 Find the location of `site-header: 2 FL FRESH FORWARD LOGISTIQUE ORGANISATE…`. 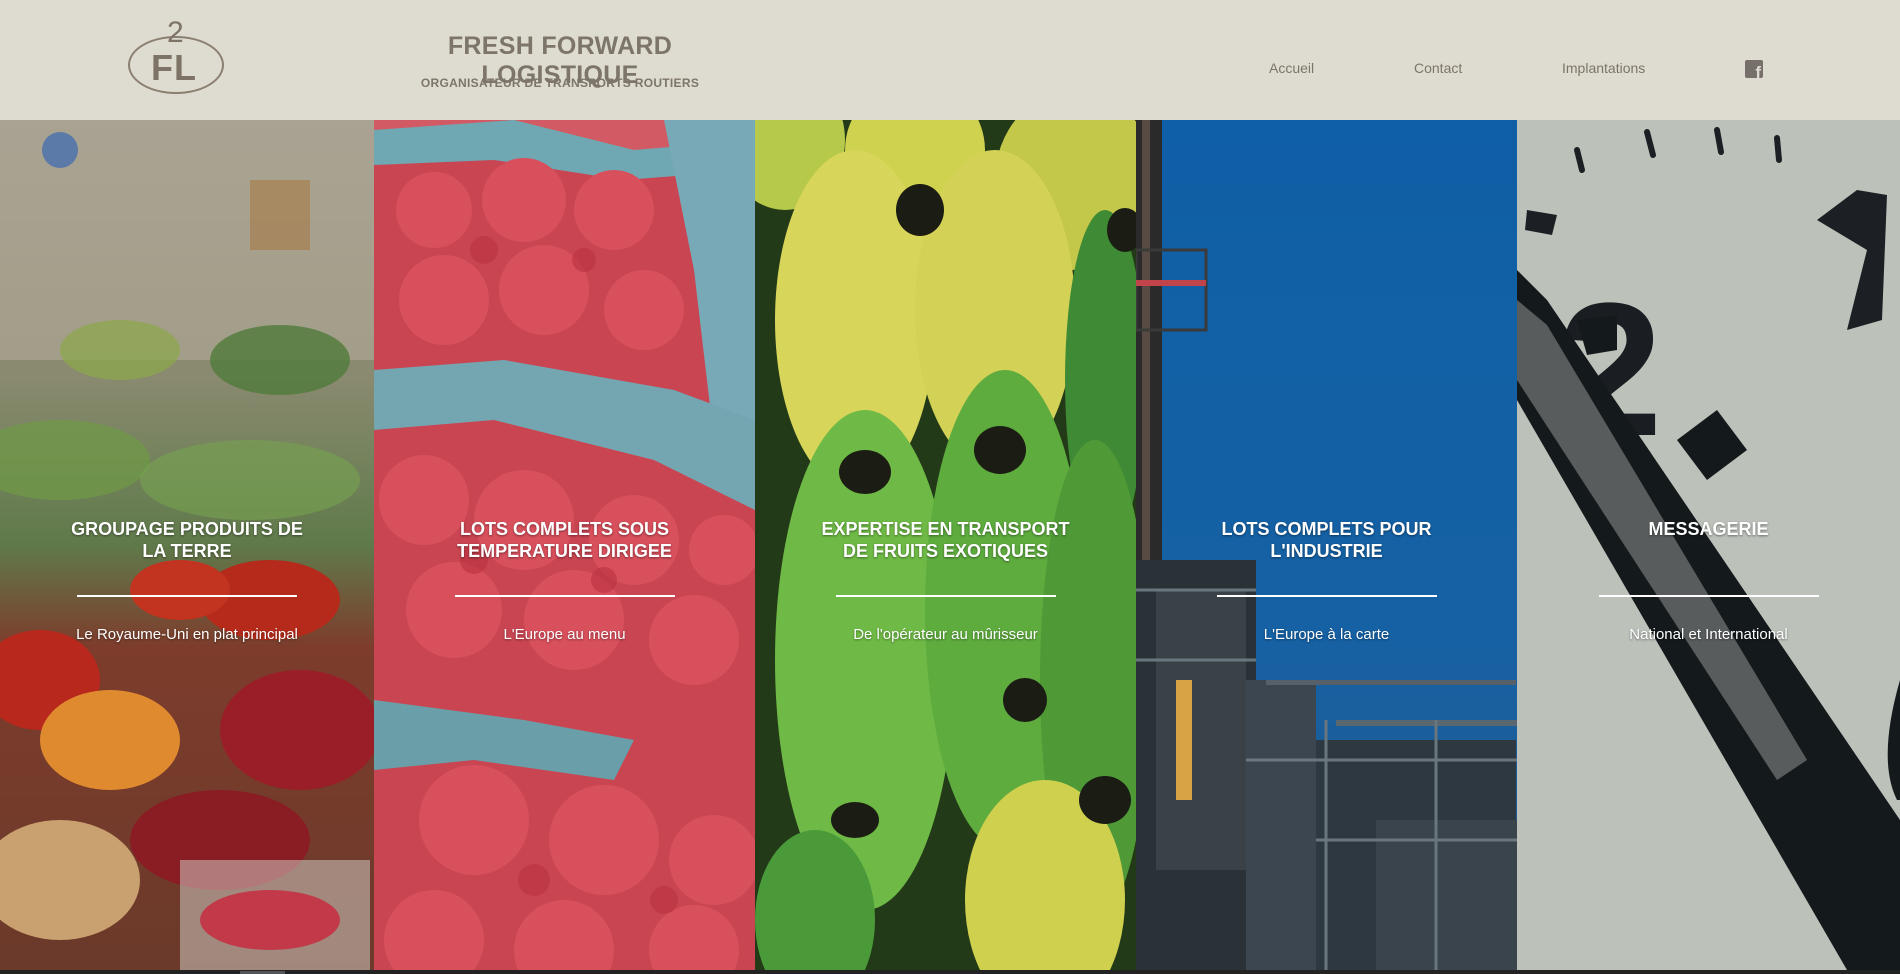

site-header: 2 FL FRESH FORWARD LOGISTIQUE ORGANISATE… is located at coordinates (950, 60).